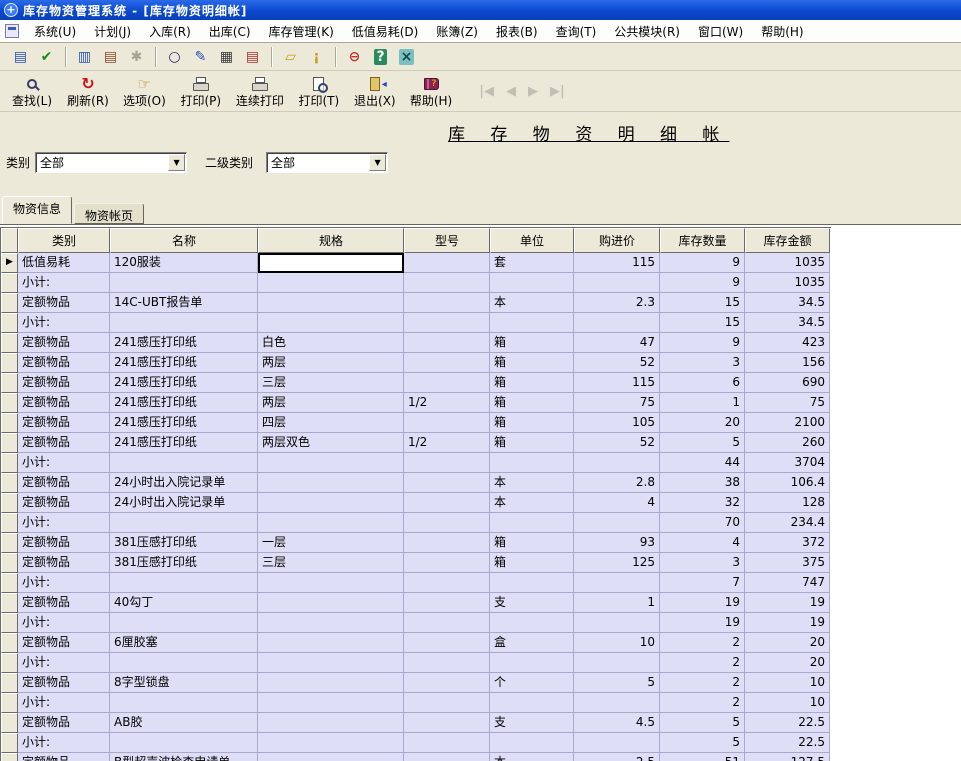 This screenshot has width=961, height=761. Describe the element at coordinates (184, 503) in the screenshot. I see `cell-name: 24小时出入院记录单` at that location.